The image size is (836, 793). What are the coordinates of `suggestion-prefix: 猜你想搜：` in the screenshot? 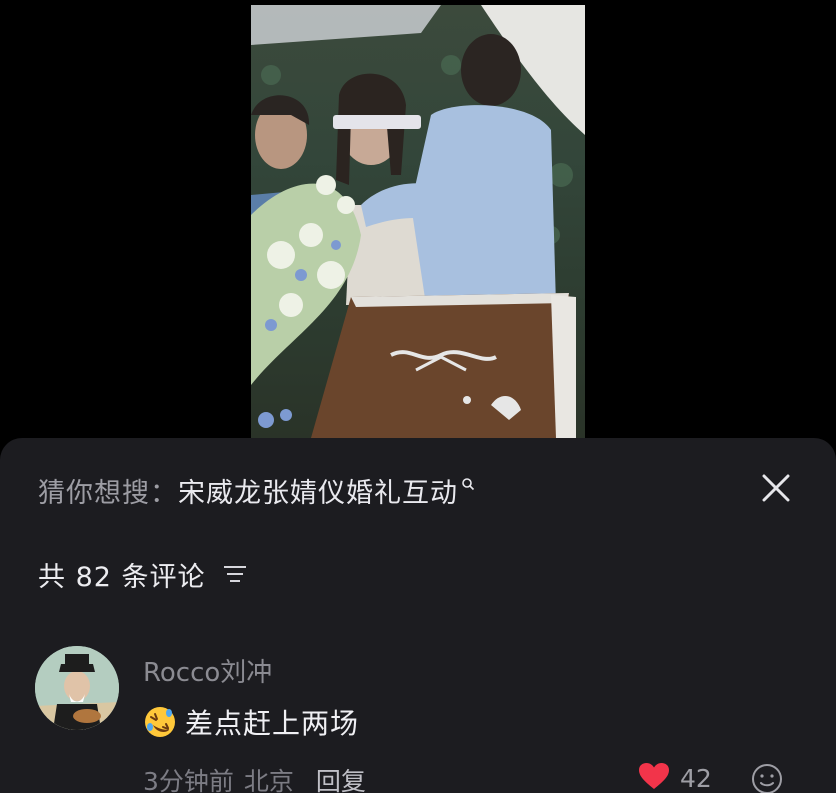 It's located at (108, 493).